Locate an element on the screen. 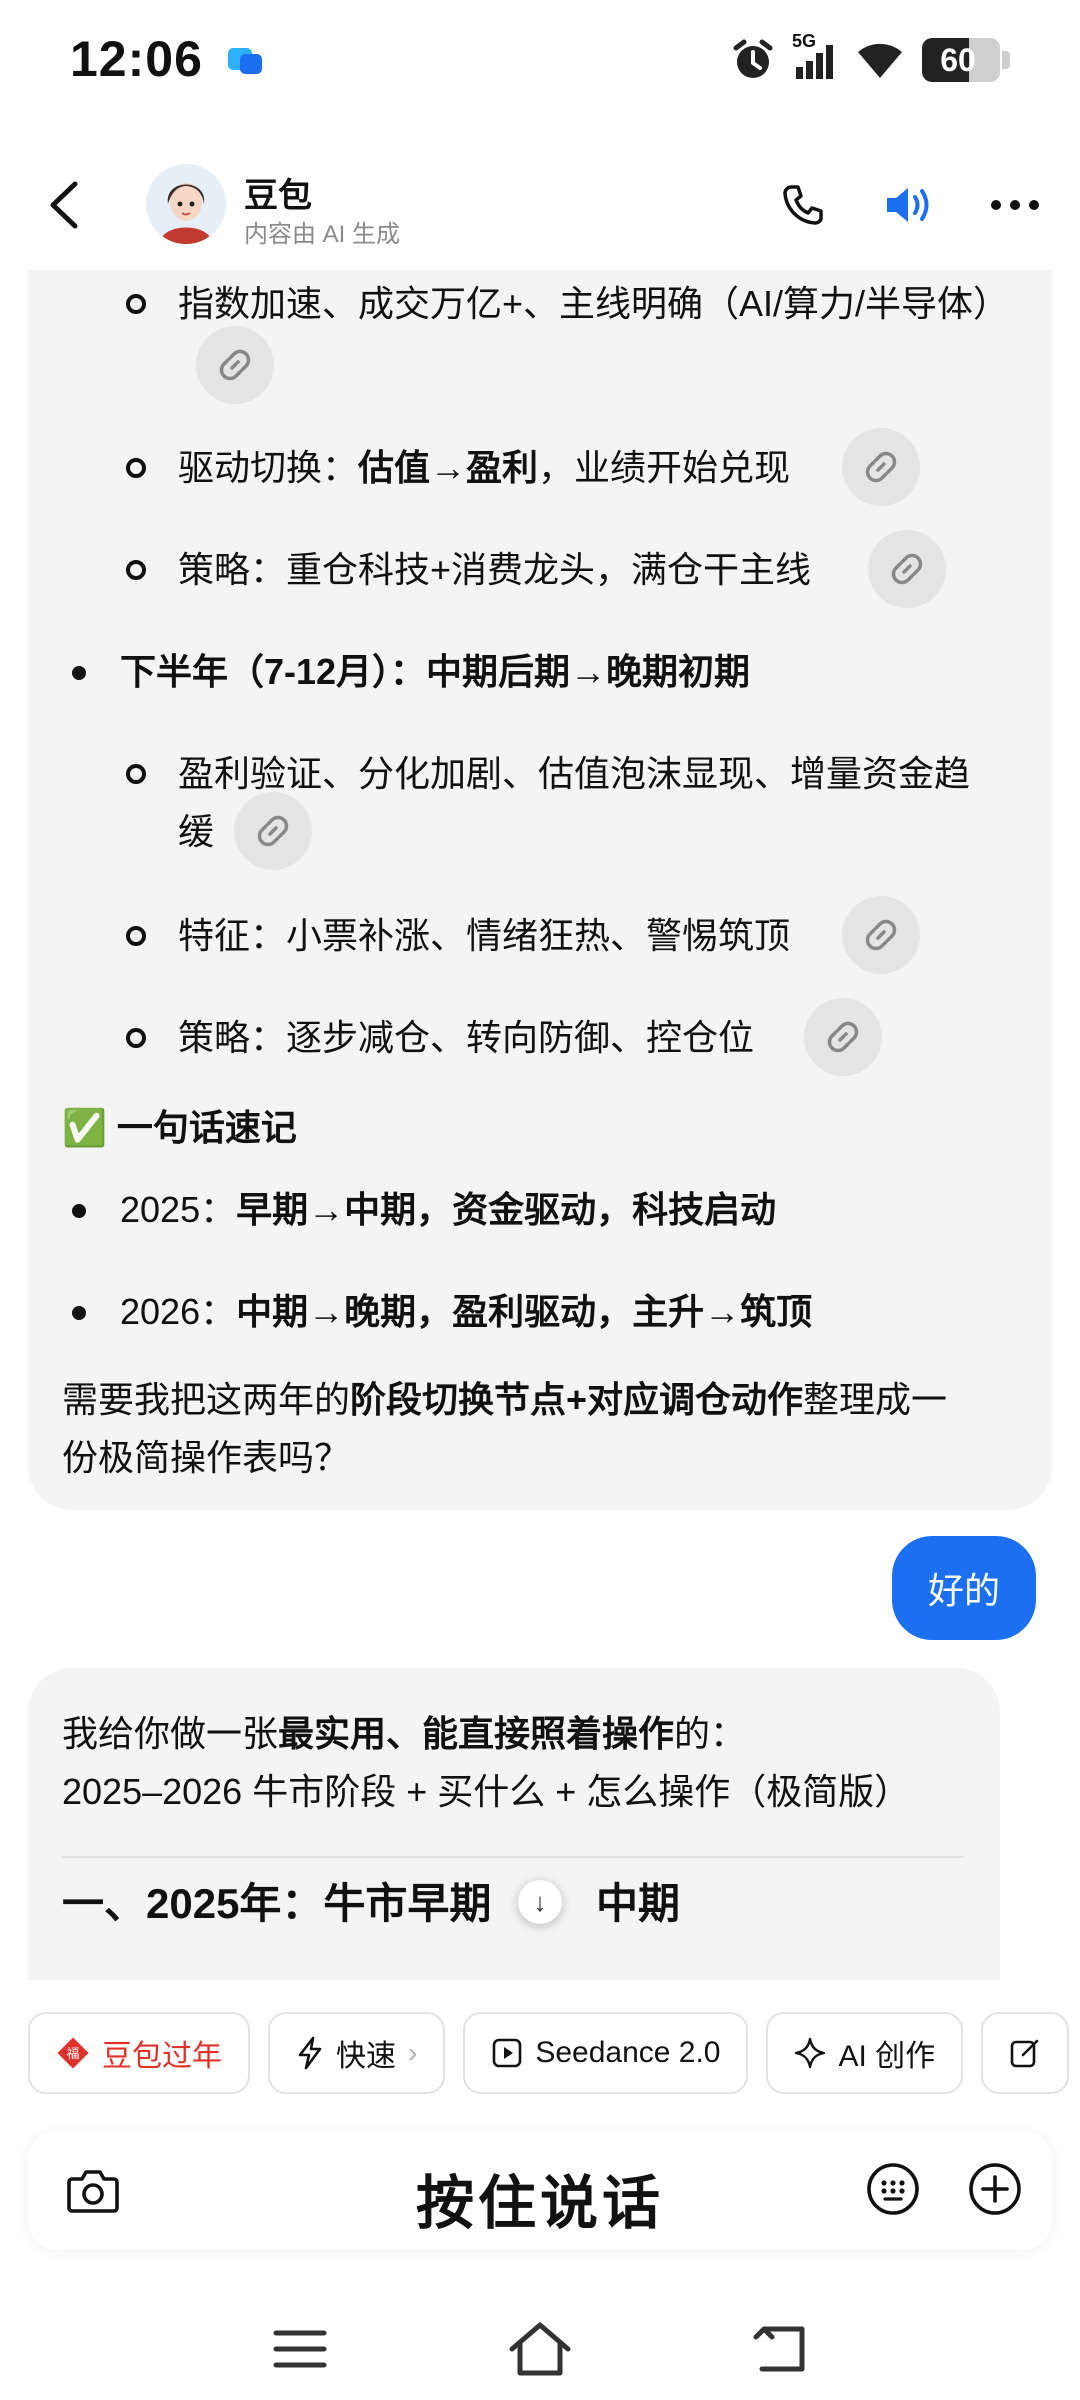 The image size is (1080, 2400). wifi-icon is located at coordinates (880, 60).